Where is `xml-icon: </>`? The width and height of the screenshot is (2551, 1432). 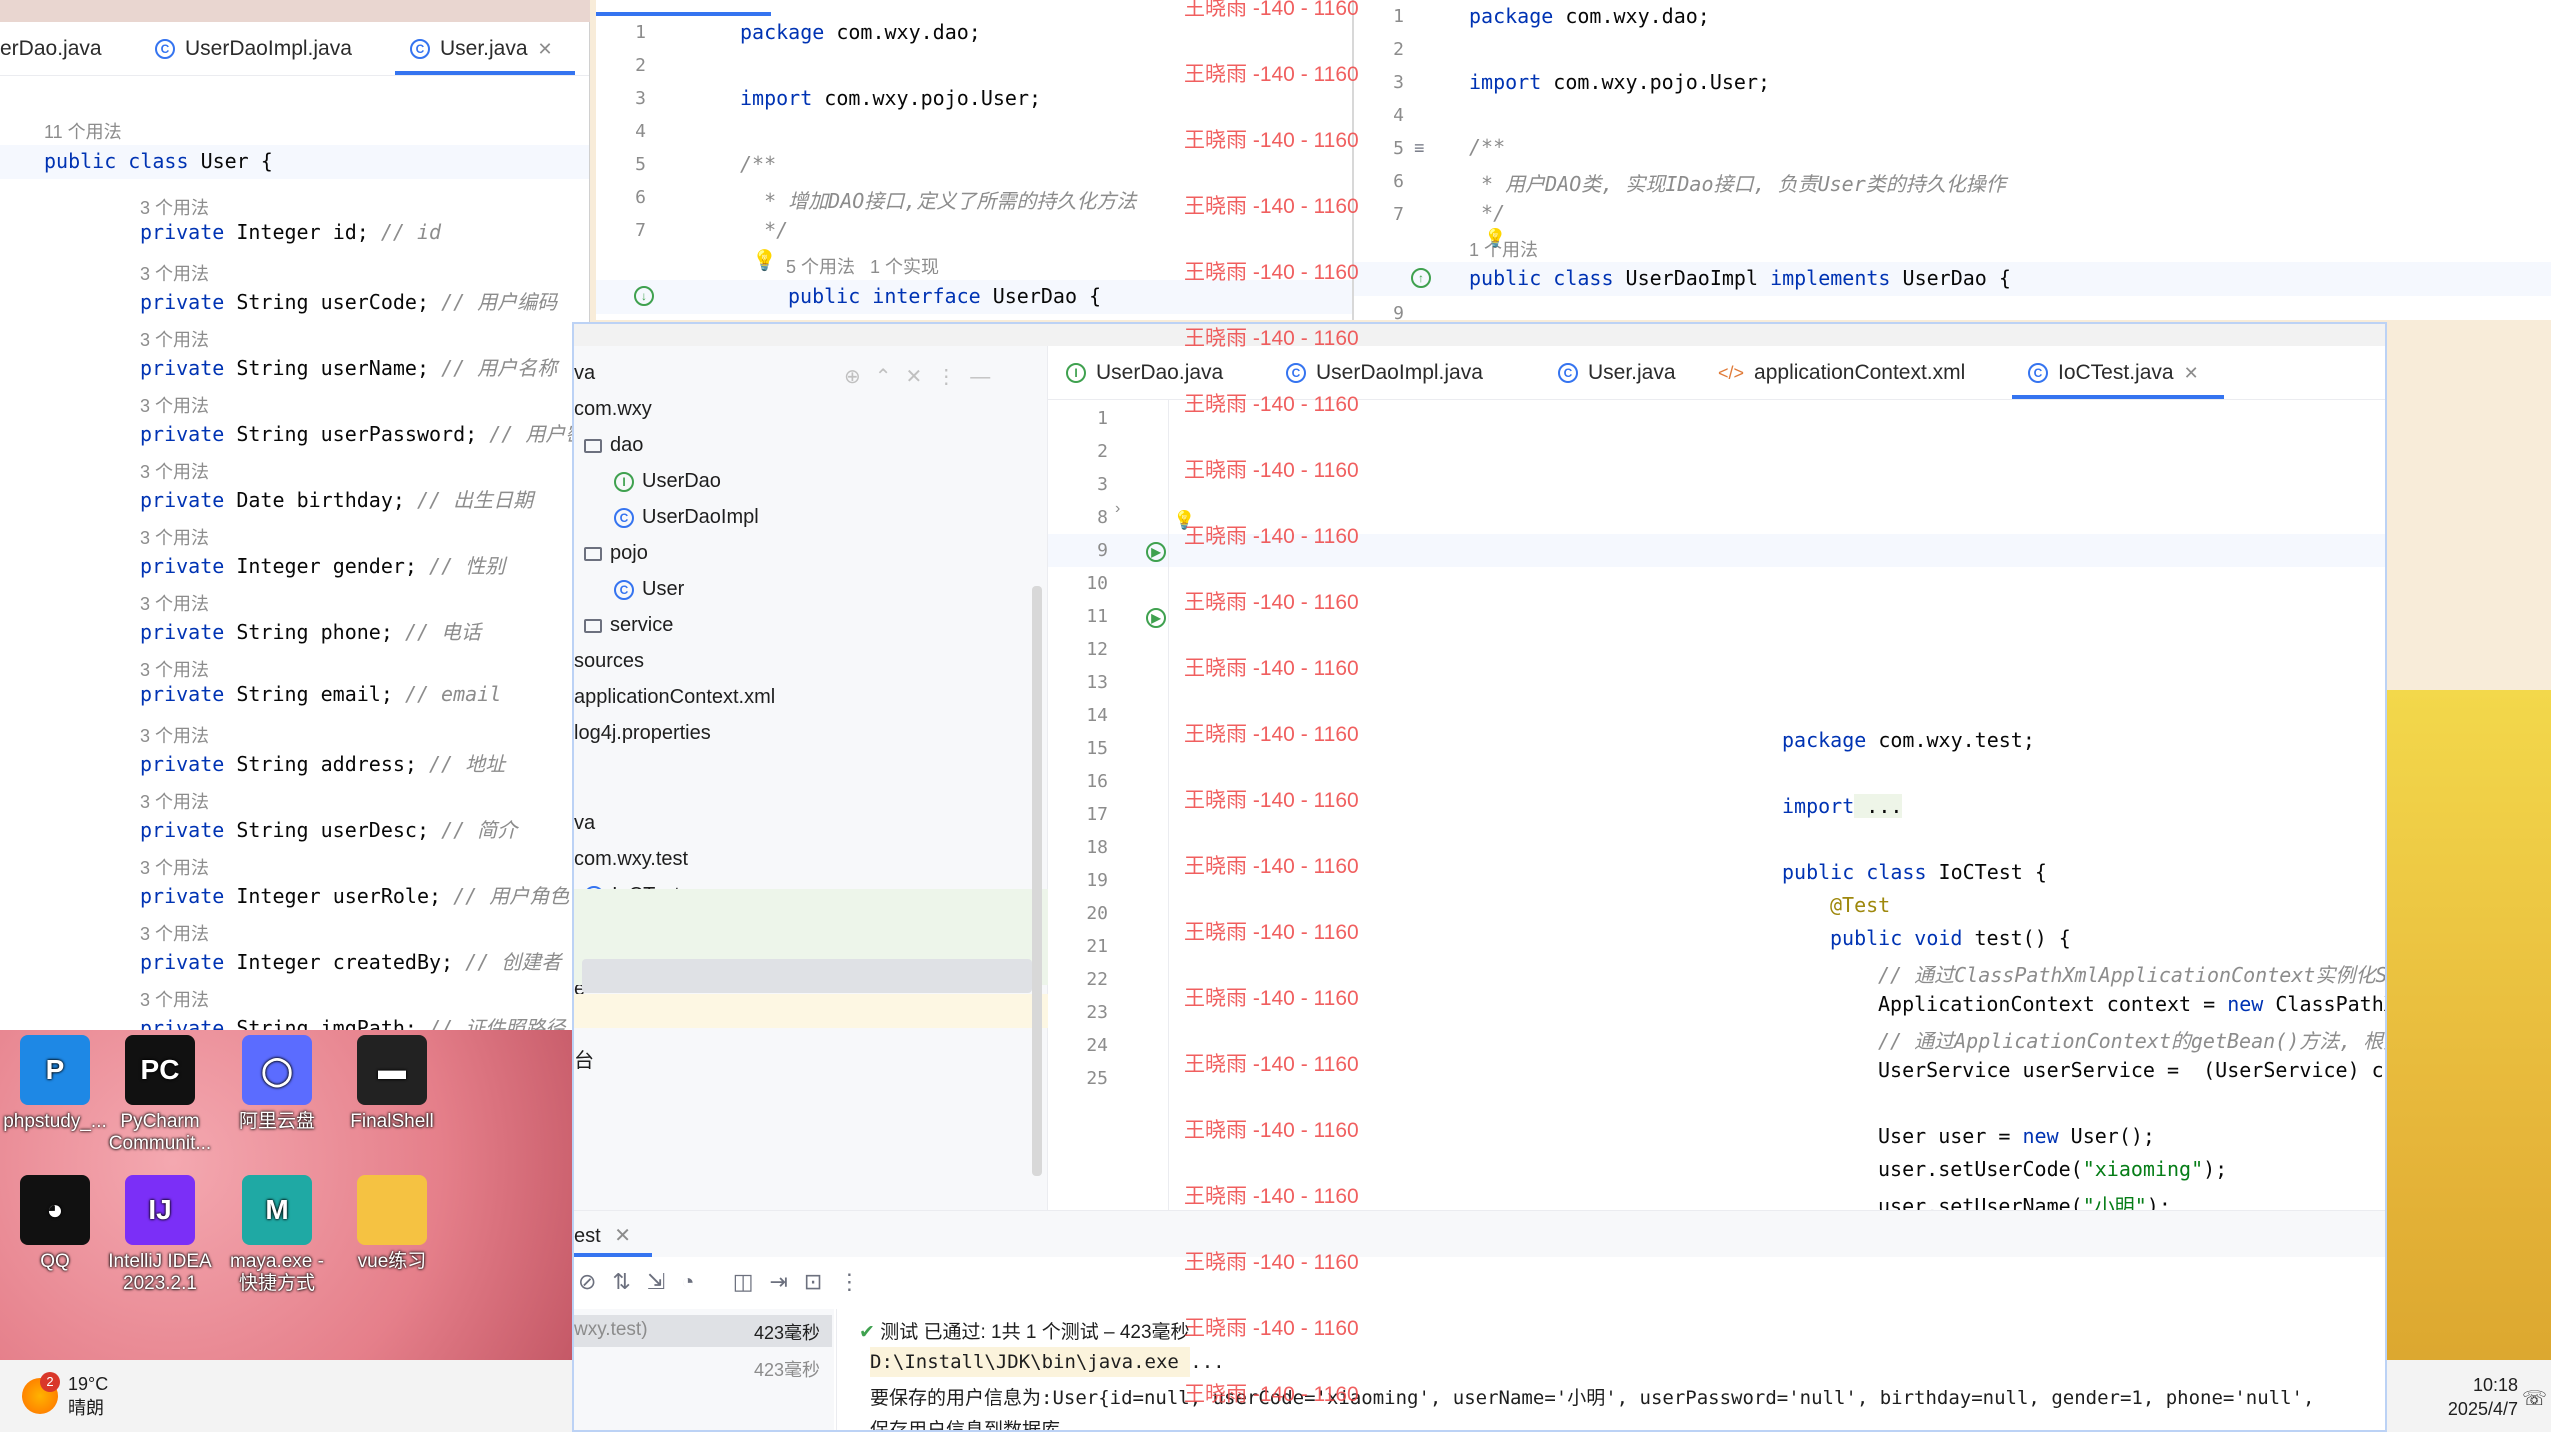 xml-icon: </> is located at coordinates (1731, 372).